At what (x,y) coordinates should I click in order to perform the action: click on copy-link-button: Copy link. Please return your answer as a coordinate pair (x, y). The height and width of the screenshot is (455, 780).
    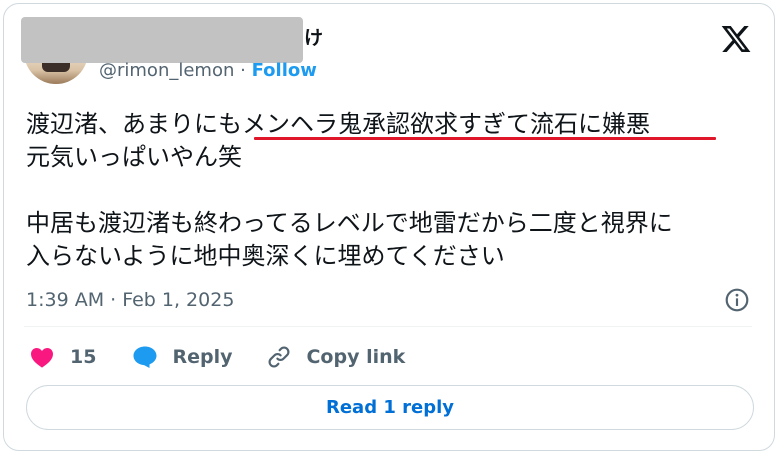
    Looking at the image, I should click on (335, 357).